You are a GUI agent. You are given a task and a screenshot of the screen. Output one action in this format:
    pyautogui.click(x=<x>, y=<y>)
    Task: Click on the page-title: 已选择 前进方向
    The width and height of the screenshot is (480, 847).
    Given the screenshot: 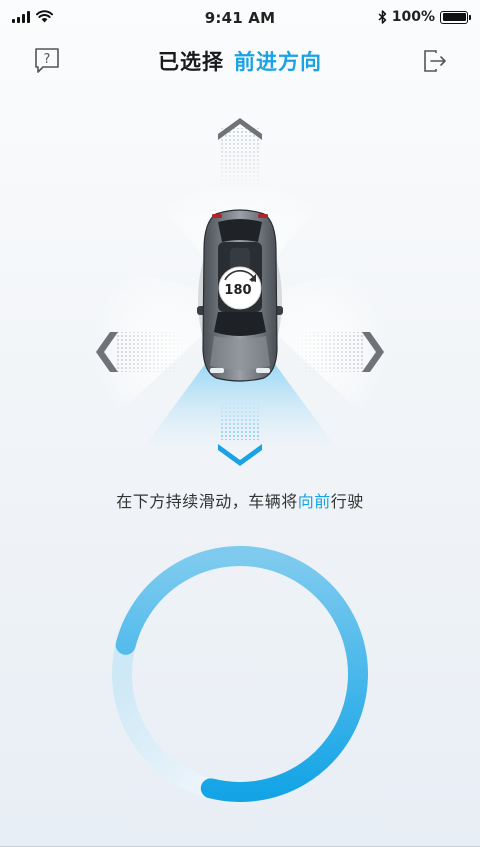 What is the action you would take?
    pyautogui.click(x=240, y=61)
    